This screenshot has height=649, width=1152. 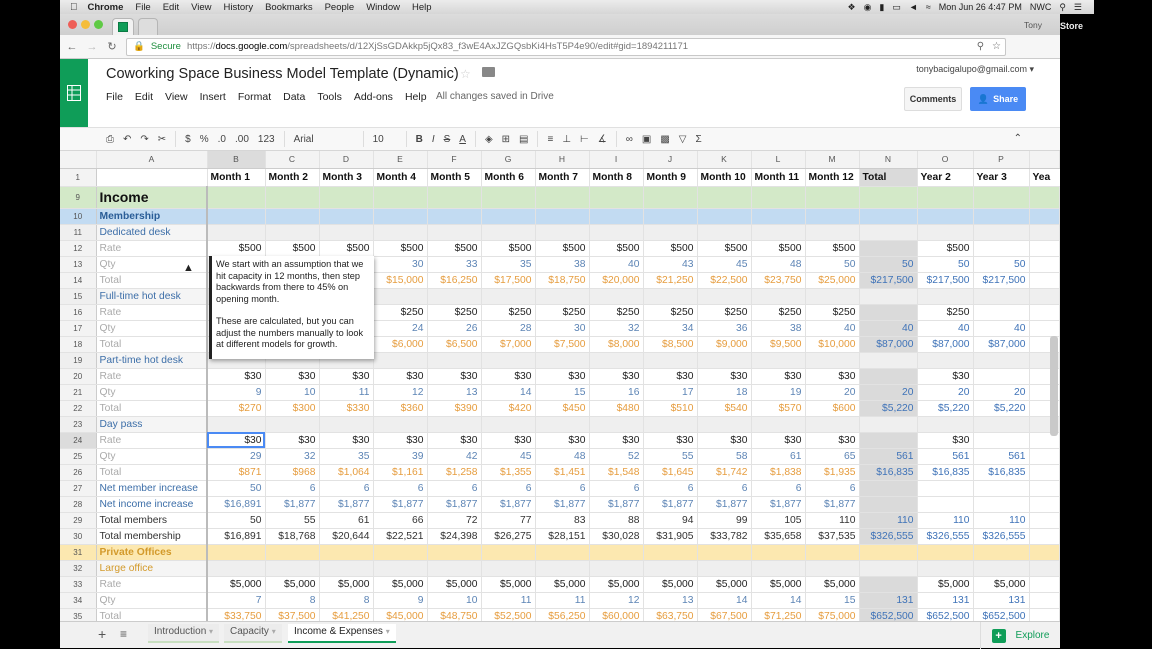 I want to click on cell: 48, so click(x=562, y=456).